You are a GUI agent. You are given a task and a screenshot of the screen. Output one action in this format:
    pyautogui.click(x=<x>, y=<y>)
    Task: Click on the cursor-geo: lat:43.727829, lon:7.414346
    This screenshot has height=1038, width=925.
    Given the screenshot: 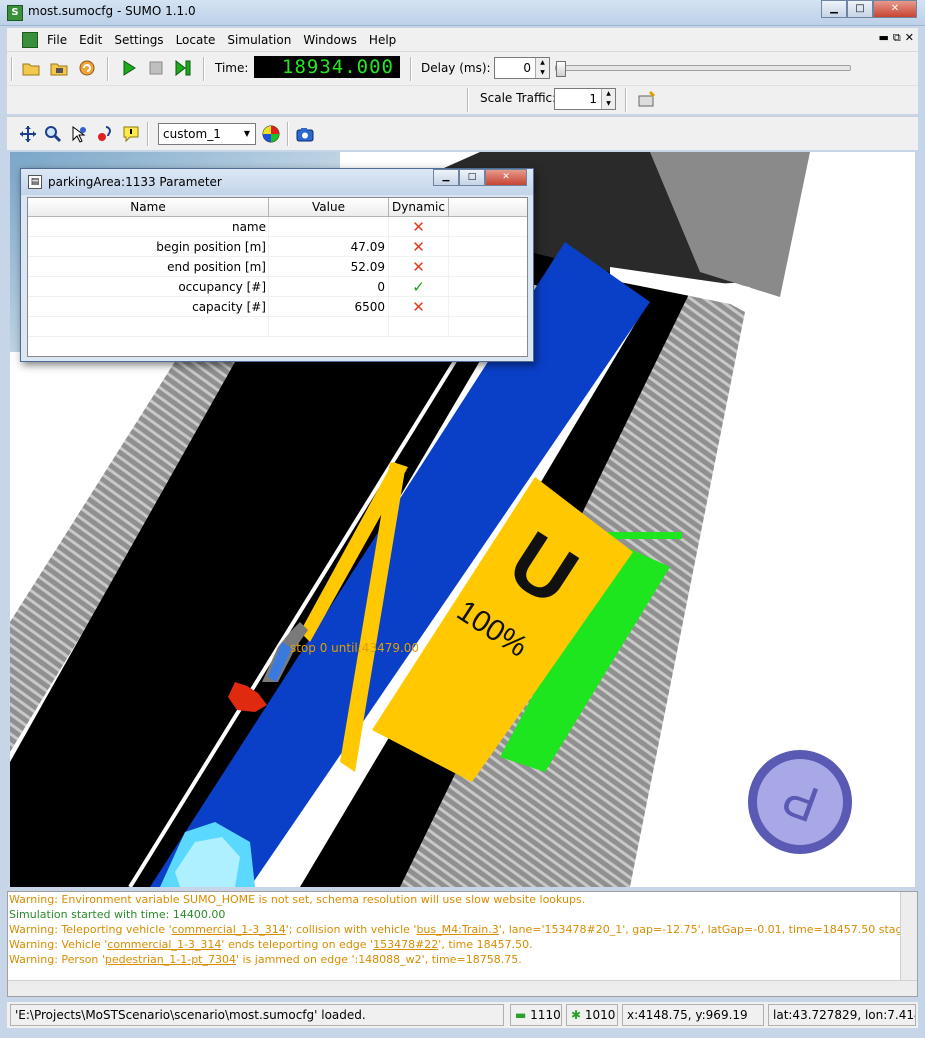 What is the action you would take?
    pyautogui.click(x=842, y=1015)
    